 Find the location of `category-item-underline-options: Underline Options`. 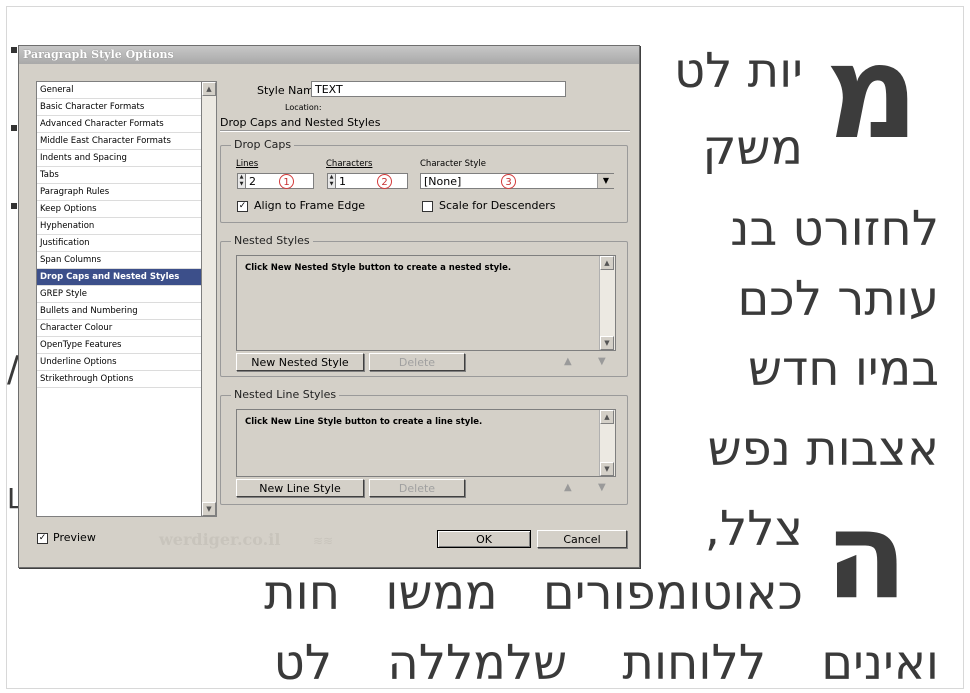

category-item-underline-options: Underline Options is located at coordinates (119, 362).